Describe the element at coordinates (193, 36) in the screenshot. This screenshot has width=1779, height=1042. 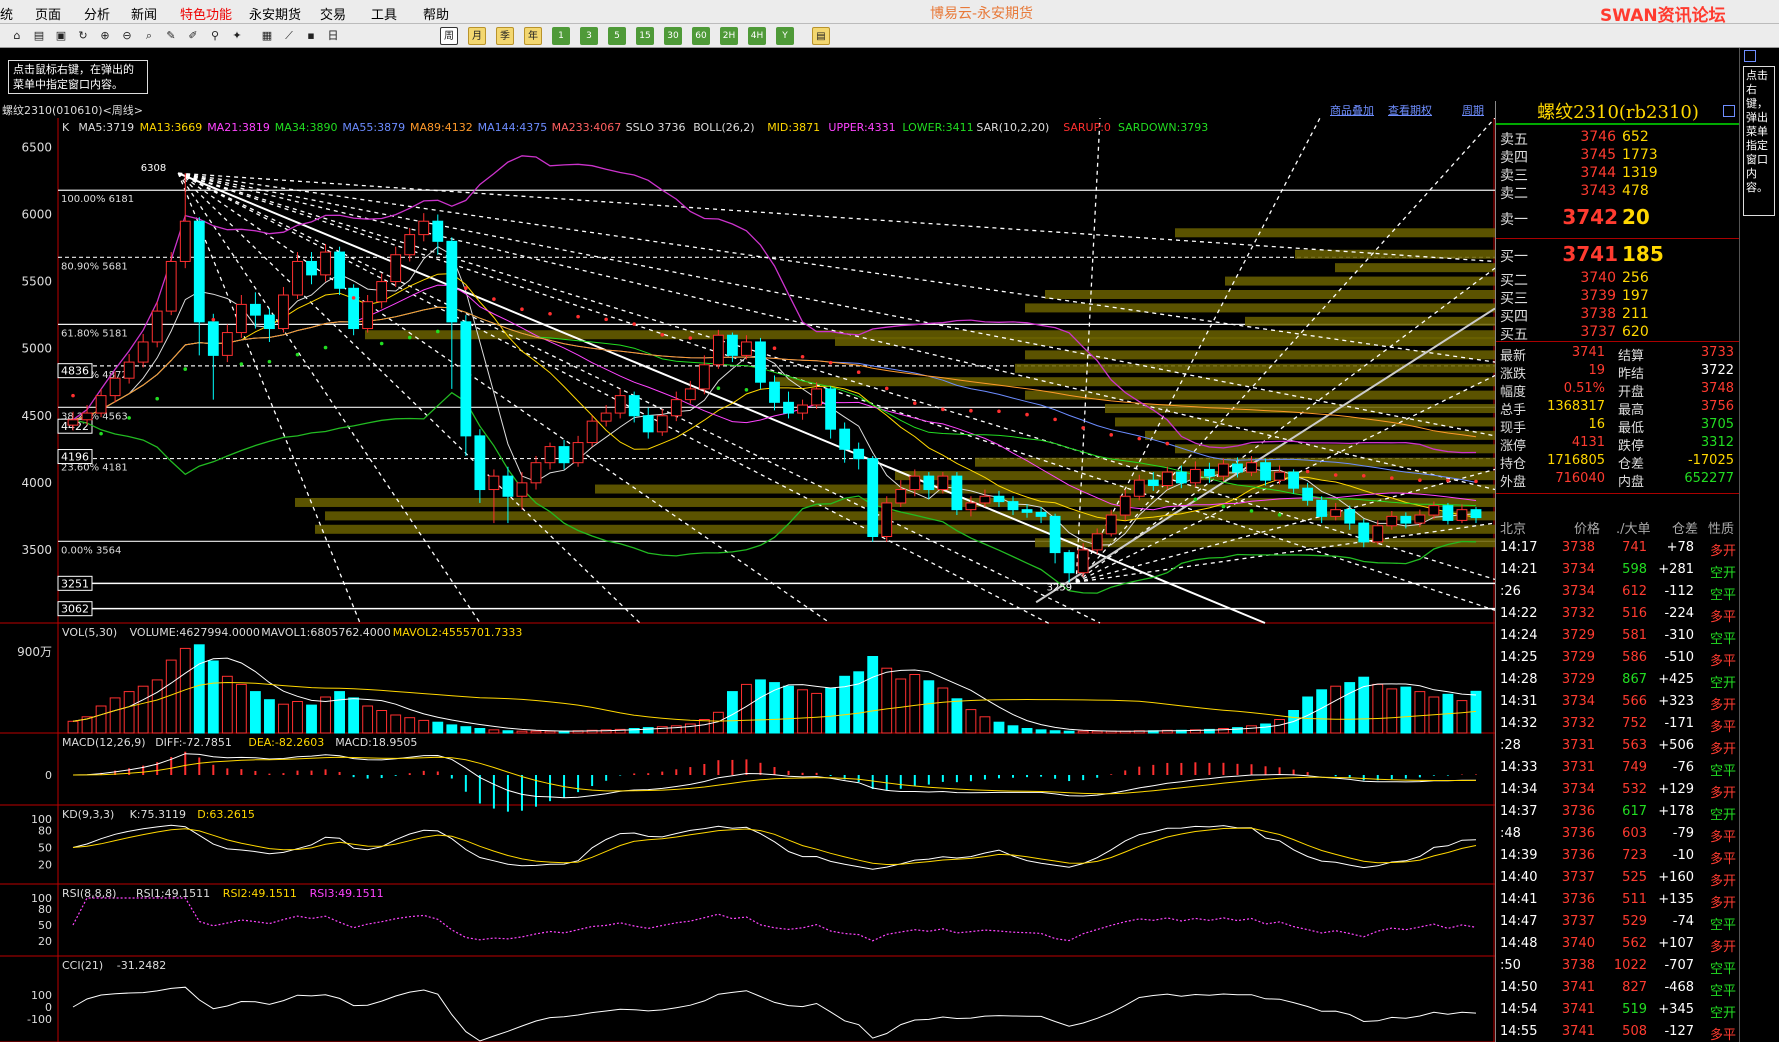
I see `brush-icon: ✐` at that location.